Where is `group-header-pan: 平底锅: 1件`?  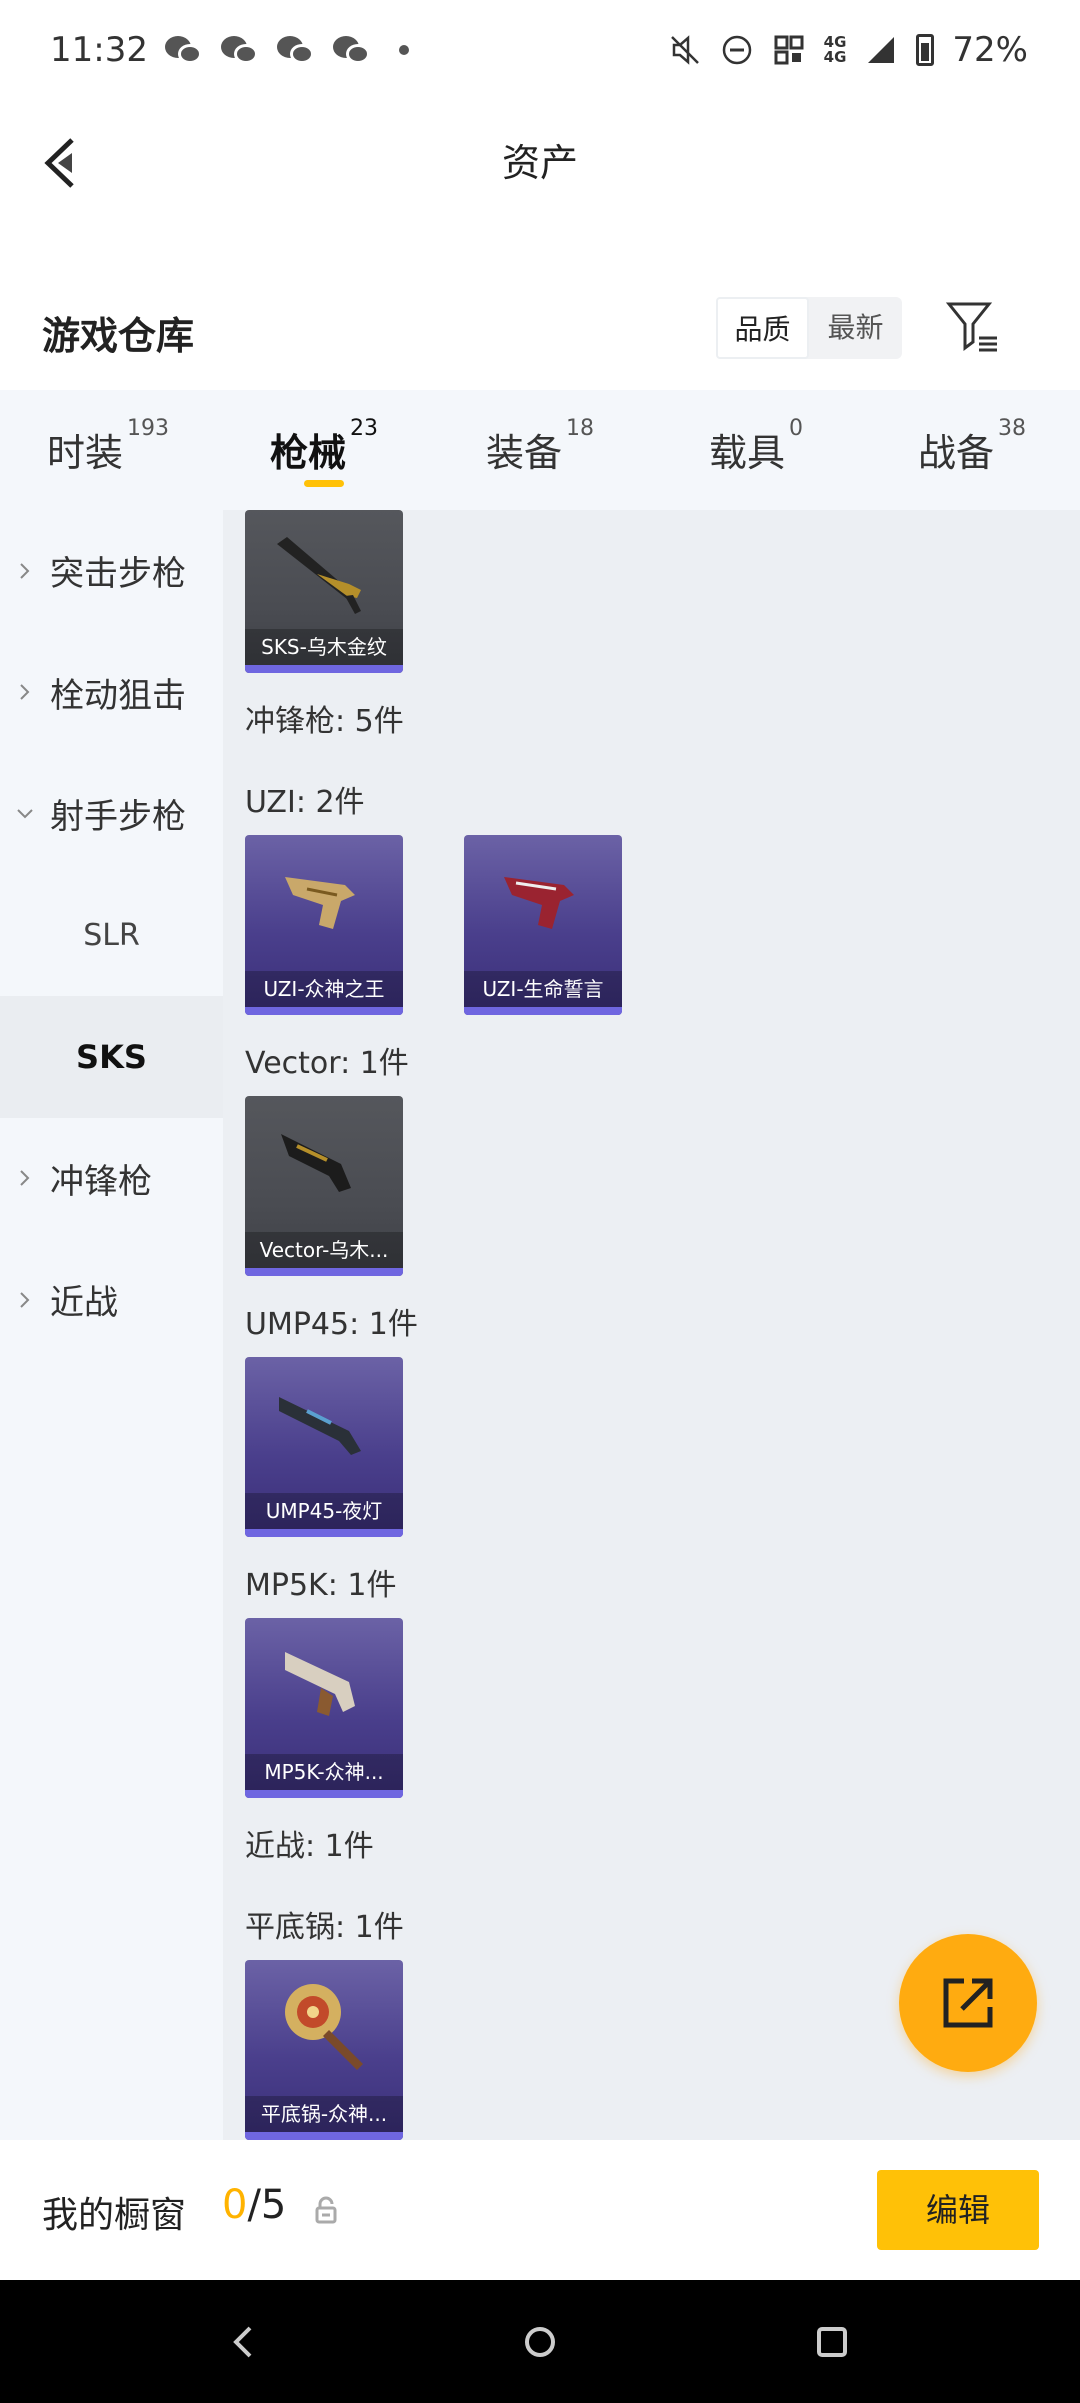
group-header-pan: 平底锅: 1件 is located at coordinates (324, 1927).